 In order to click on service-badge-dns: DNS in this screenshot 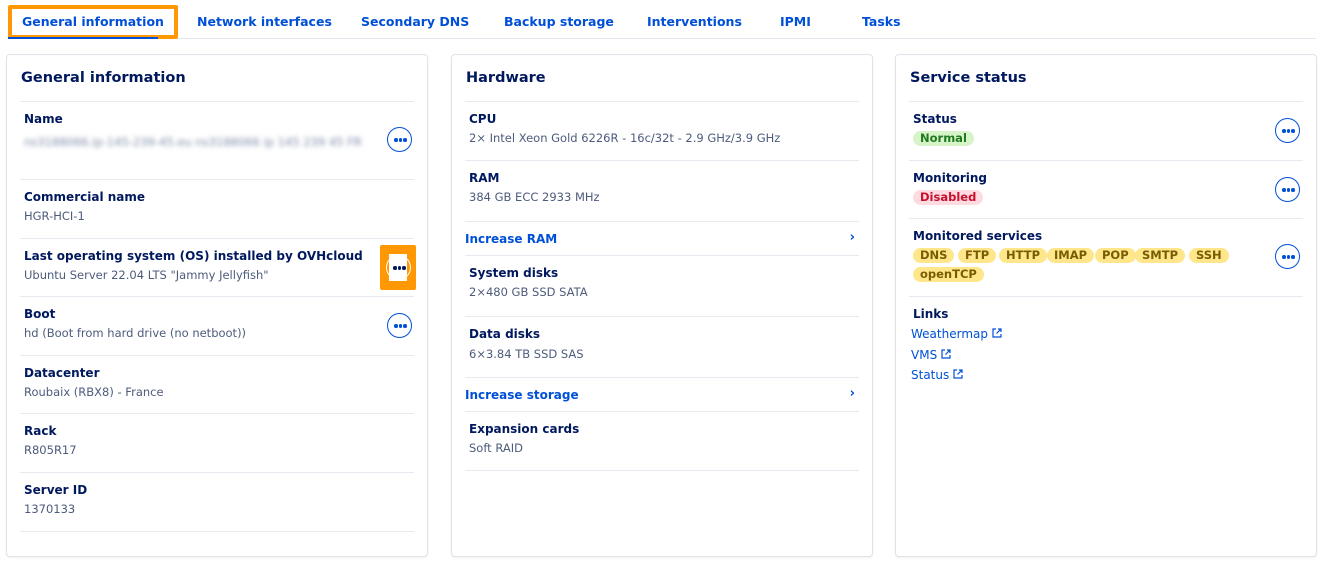, I will do `click(934, 255)`.